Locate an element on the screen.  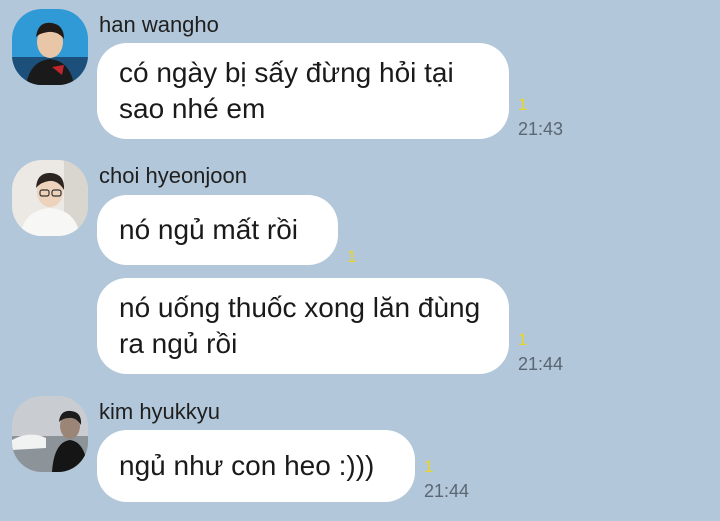
avatar-choi-hyeonjoon is located at coordinates (50, 198).